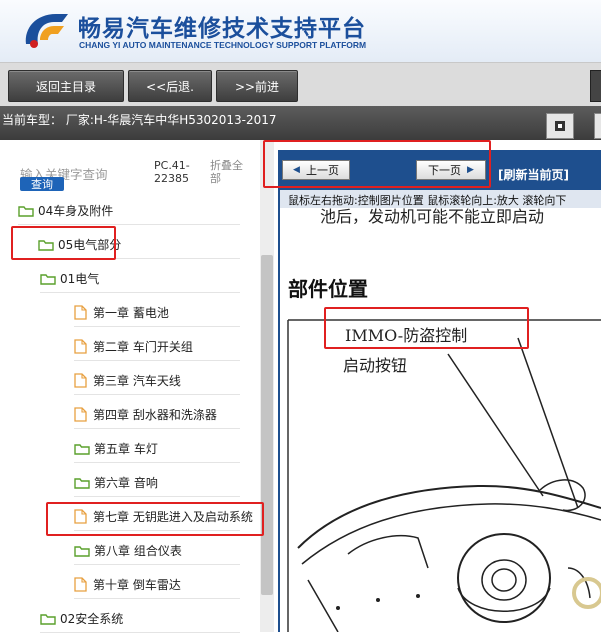  I want to click on viewer-left-border, so click(279, 411).